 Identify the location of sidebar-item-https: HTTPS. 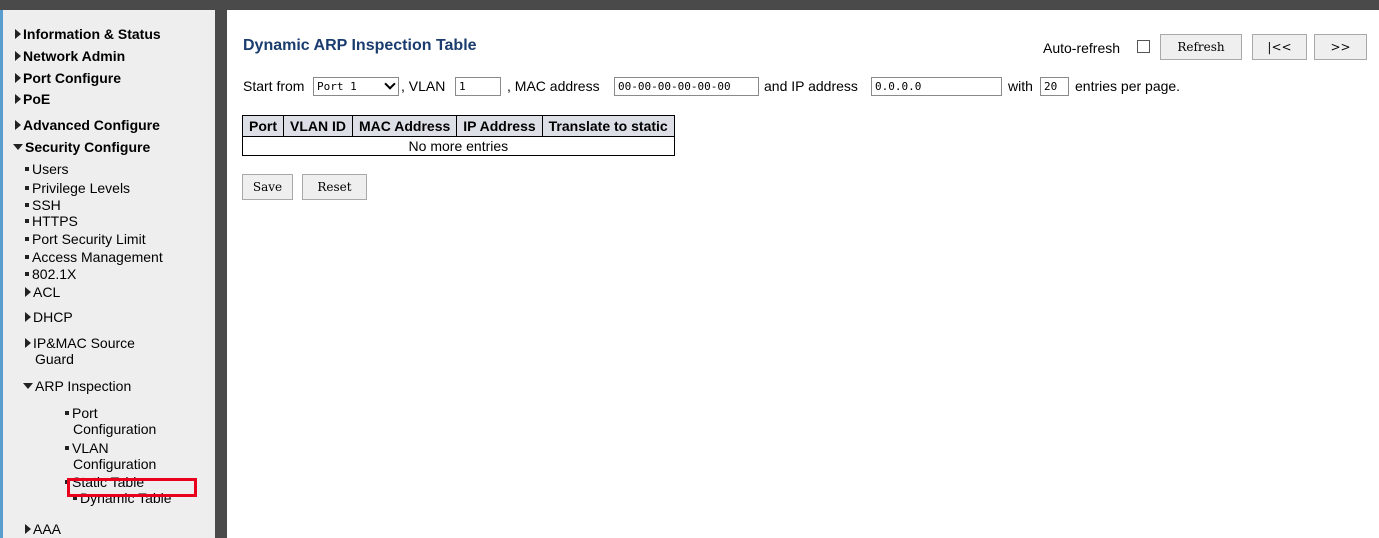
(51, 221).